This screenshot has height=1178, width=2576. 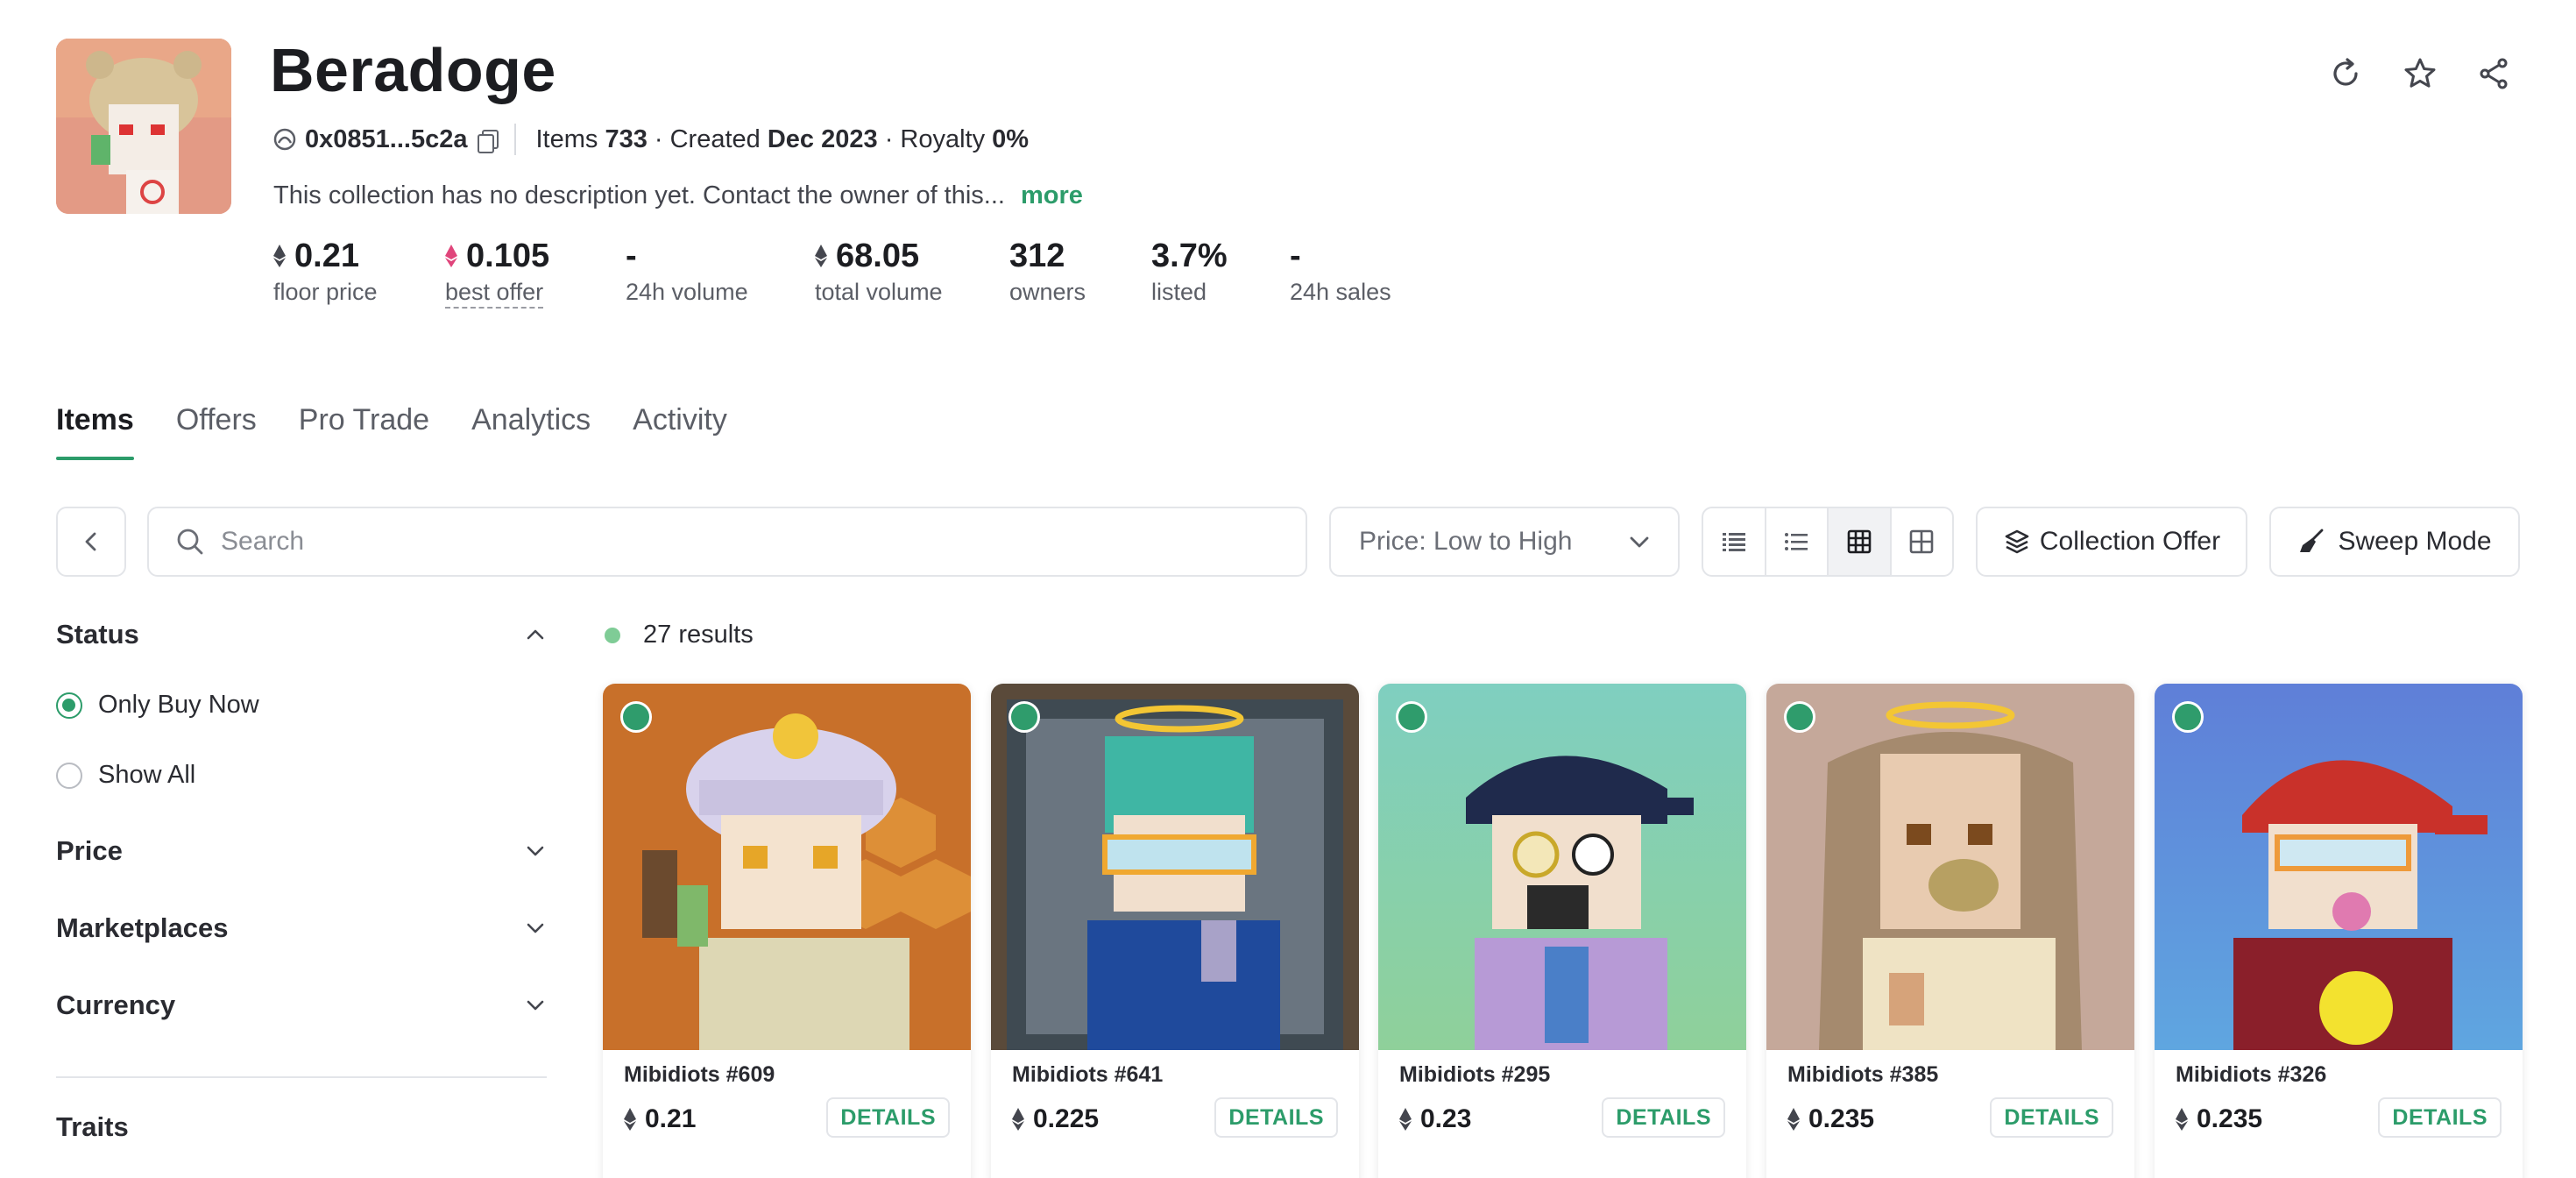 What do you see at coordinates (326, 255) in the screenshot?
I see `stat-value: 0.21` at bounding box center [326, 255].